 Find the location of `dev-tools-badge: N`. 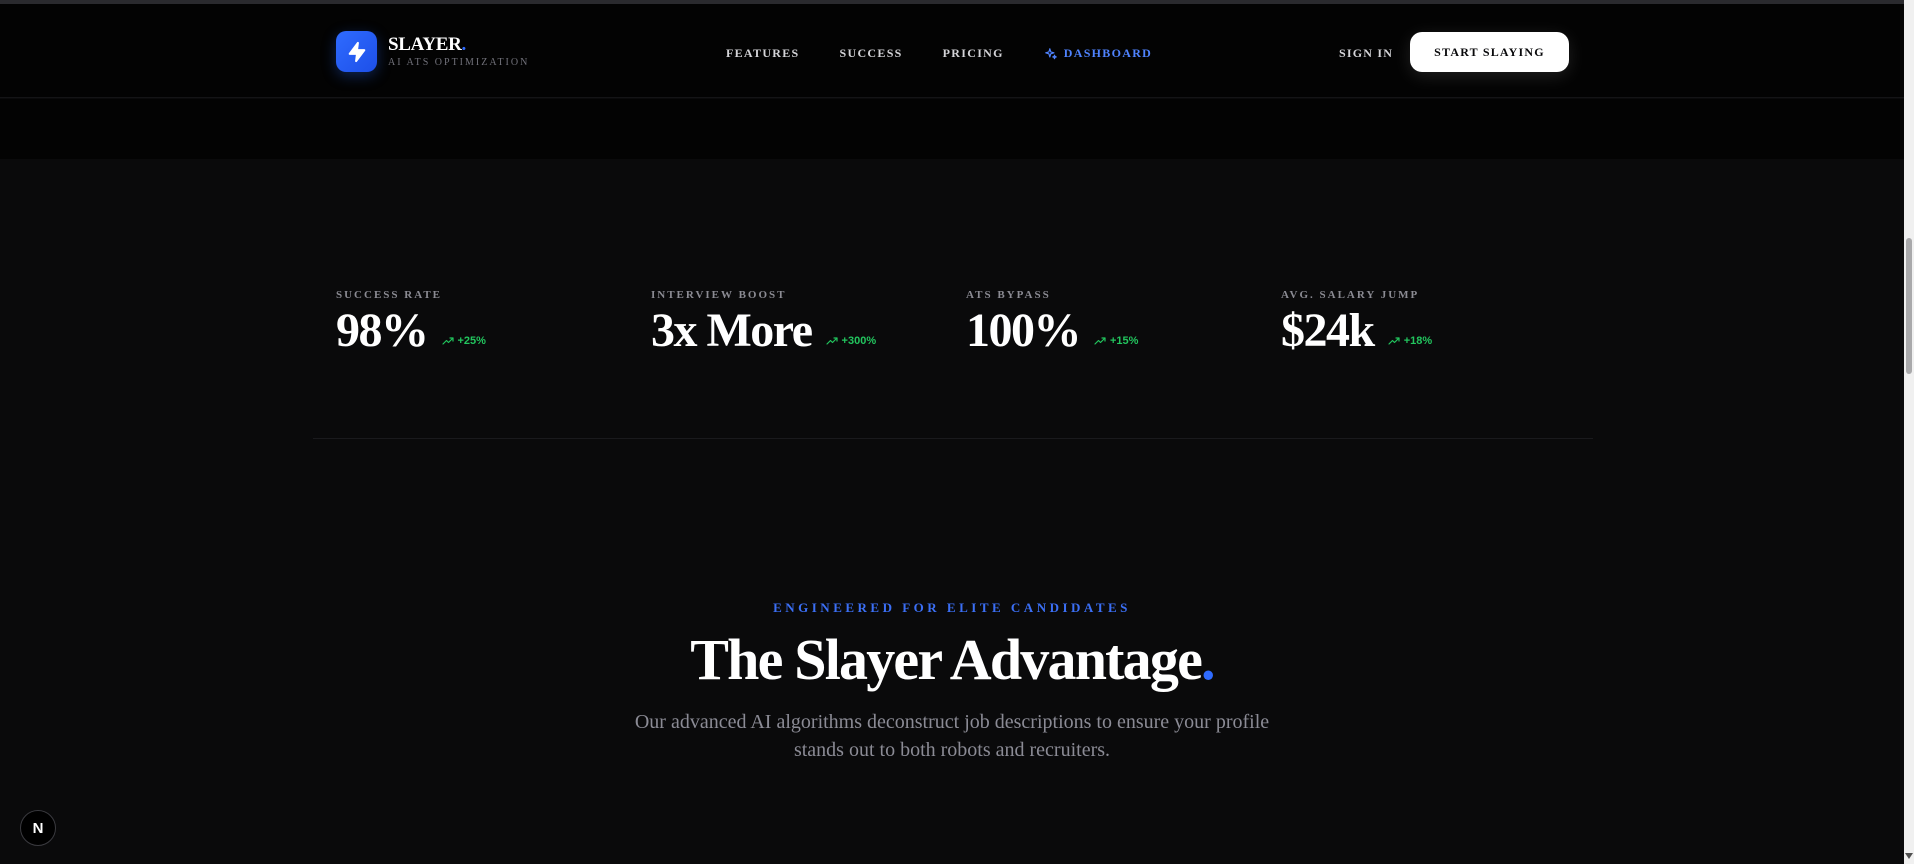

dev-tools-badge: N is located at coordinates (38, 828).